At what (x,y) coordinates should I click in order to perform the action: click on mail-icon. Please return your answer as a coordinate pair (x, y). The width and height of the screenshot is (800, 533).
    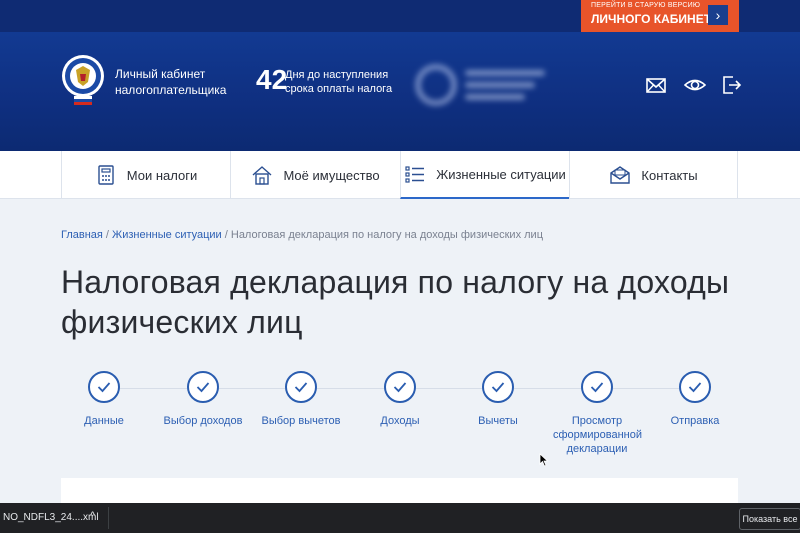
    Looking at the image, I should click on (656, 85).